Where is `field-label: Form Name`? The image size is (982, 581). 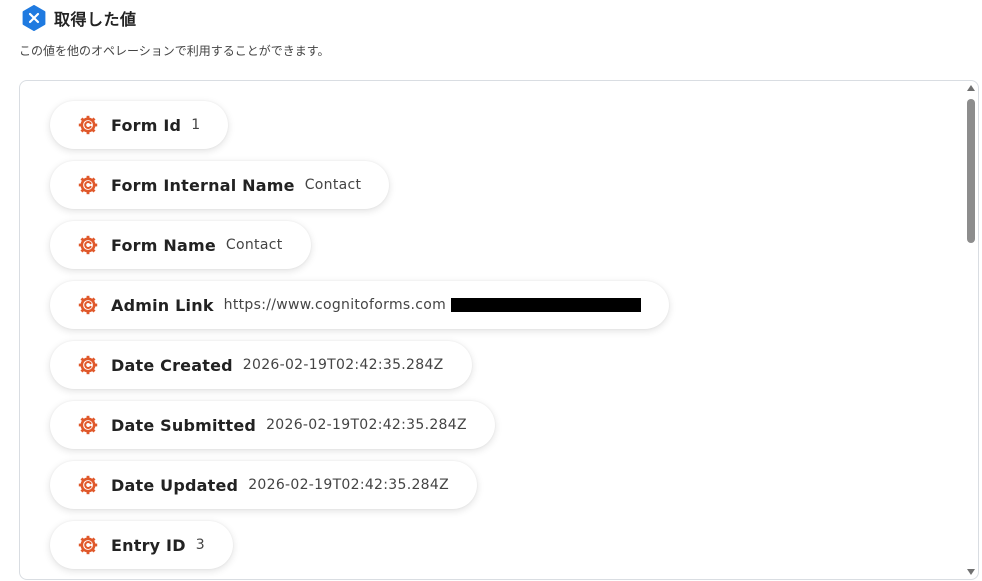 field-label: Form Name is located at coordinates (163, 245).